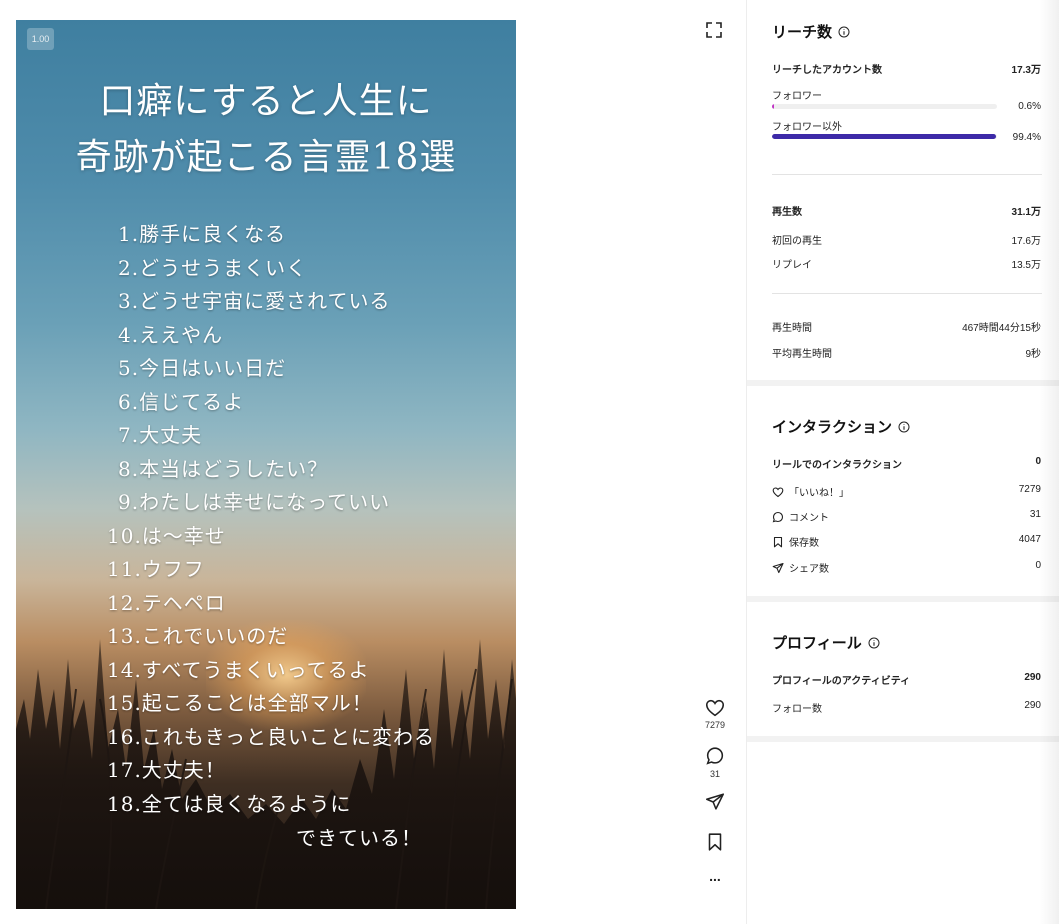 This screenshot has height=924, width=1059. Describe the element at coordinates (1026, 137) in the screenshot. I see `non-followers-value: 99.4%` at that location.